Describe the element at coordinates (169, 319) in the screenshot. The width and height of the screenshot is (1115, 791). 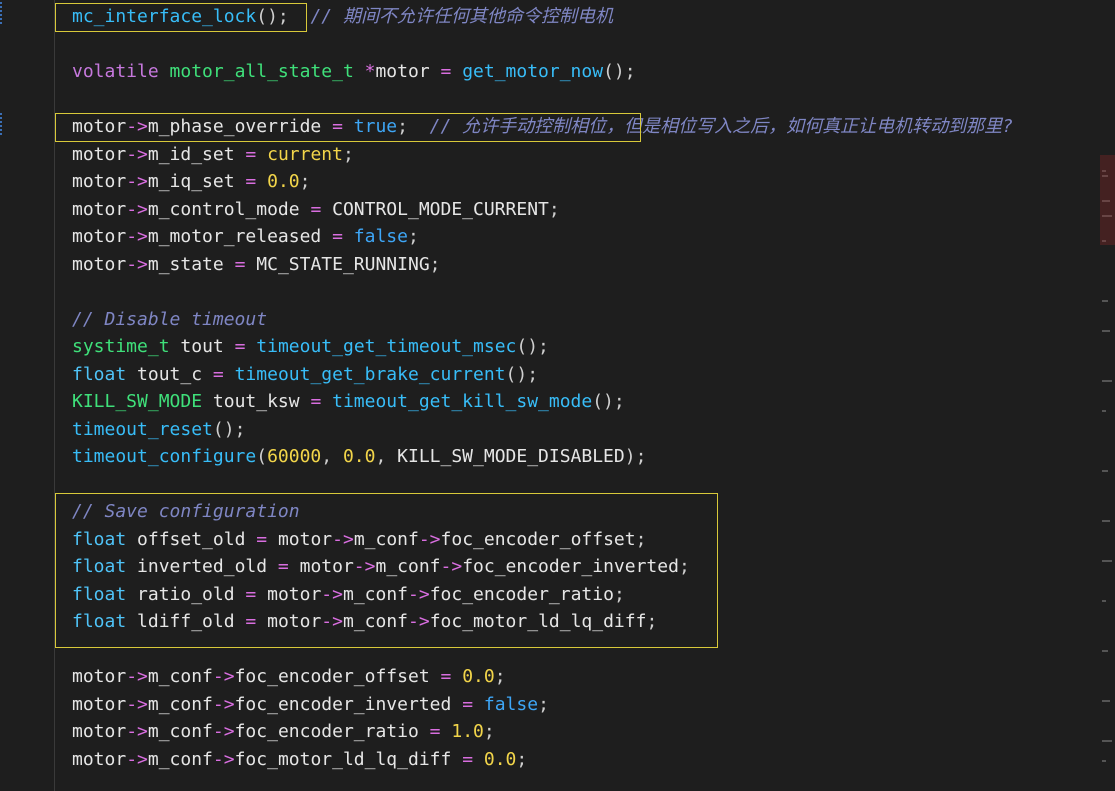
I see `code-line: // Disable timeout` at that location.